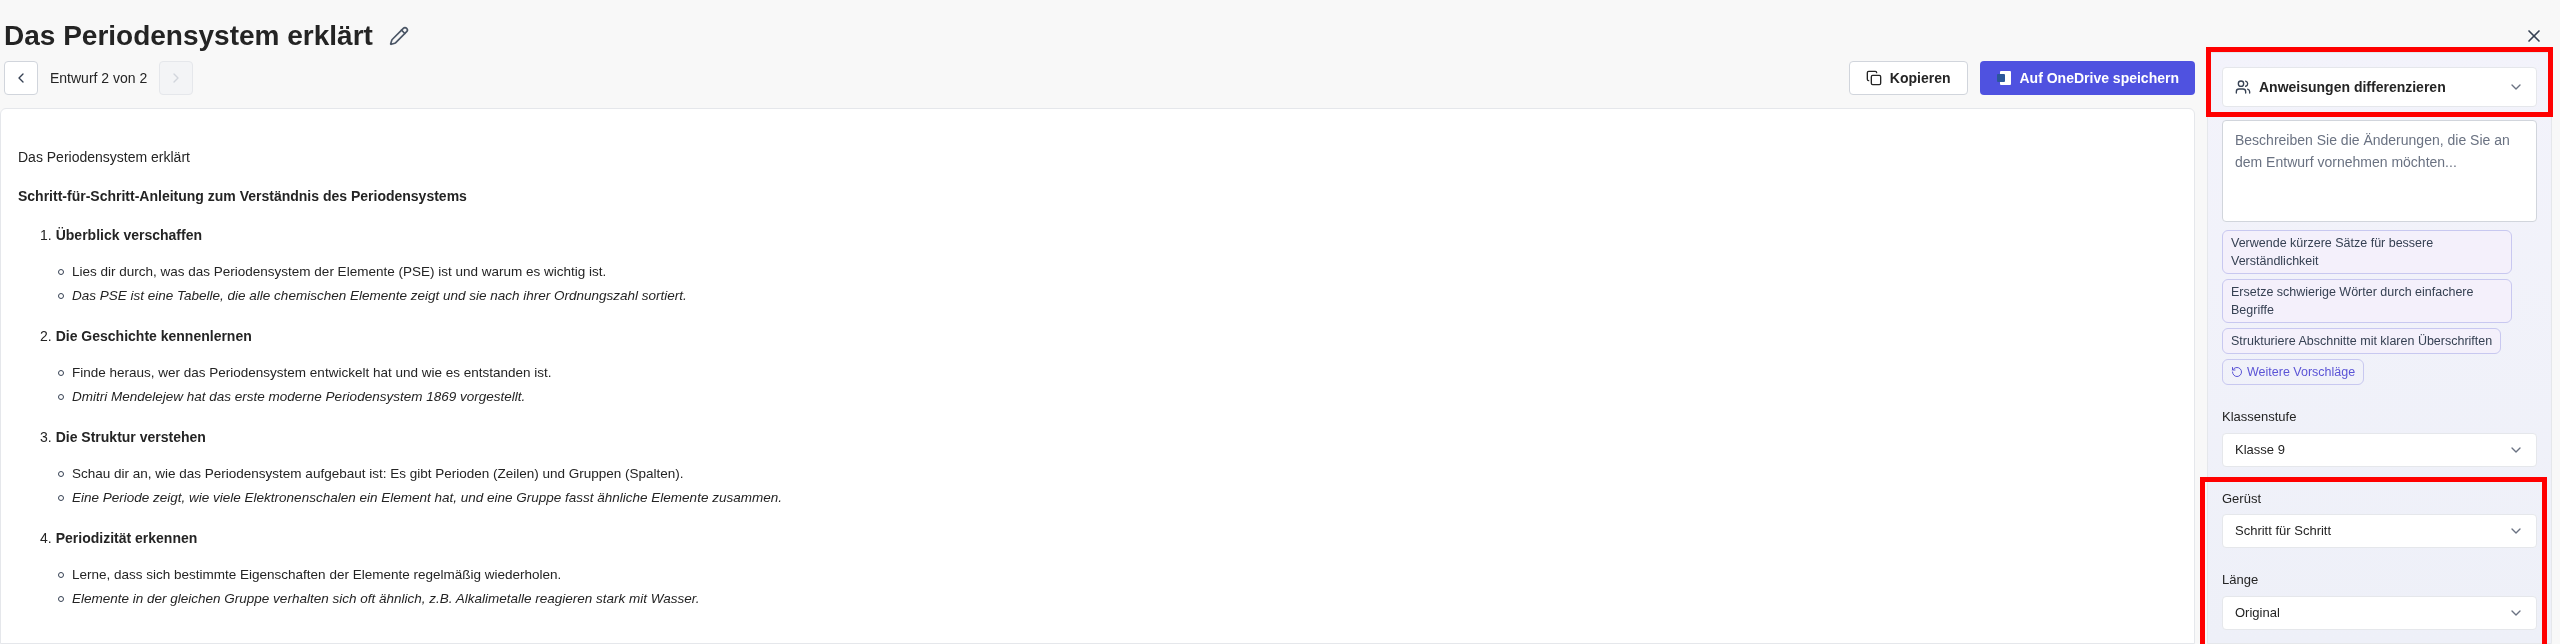  Describe the element at coordinates (378, 473) in the screenshot. I see `bullet-text: Schau dir an, wie das Periodensystem aufgebaut ist: Es gibt Perioden (Zeilen) und Gruppen (Spalten).` at that location.